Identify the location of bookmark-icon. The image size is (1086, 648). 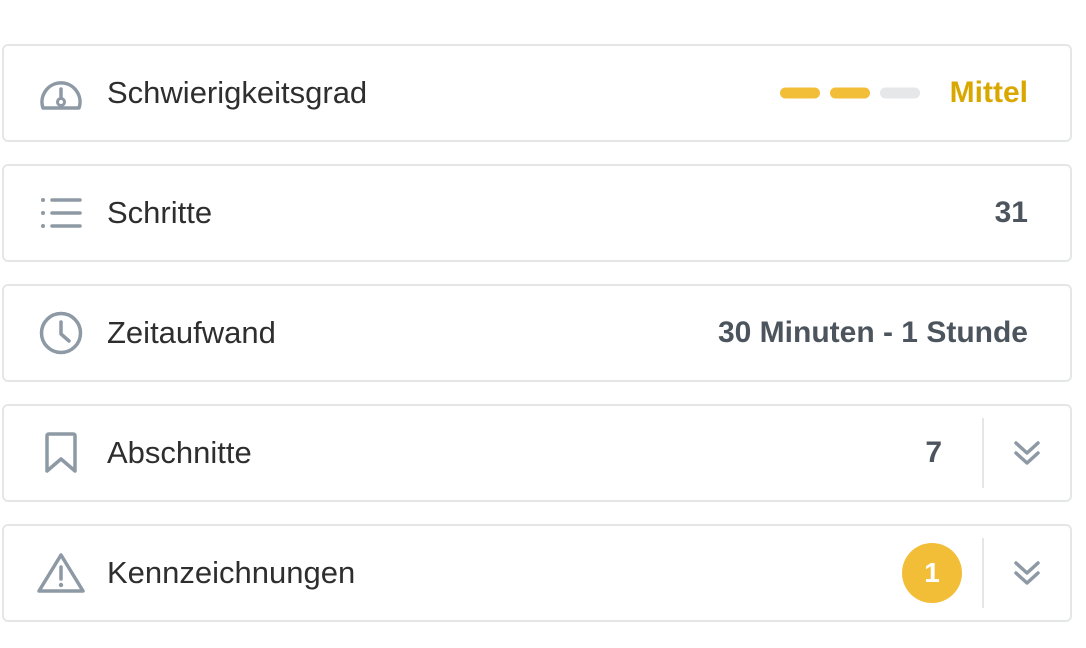
(61, 453).